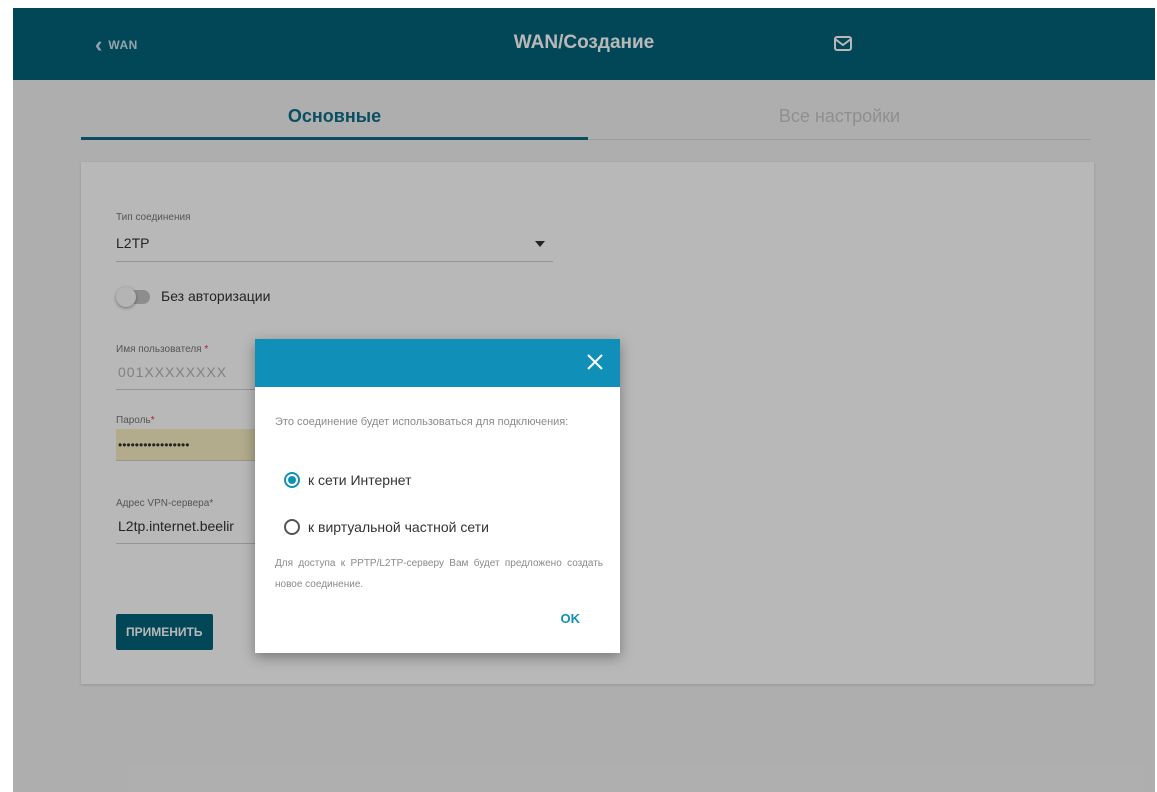 The image size is (1157, 792). I want to click on option-vpn-label: к виртуальной частной сети, so click(398, 527).